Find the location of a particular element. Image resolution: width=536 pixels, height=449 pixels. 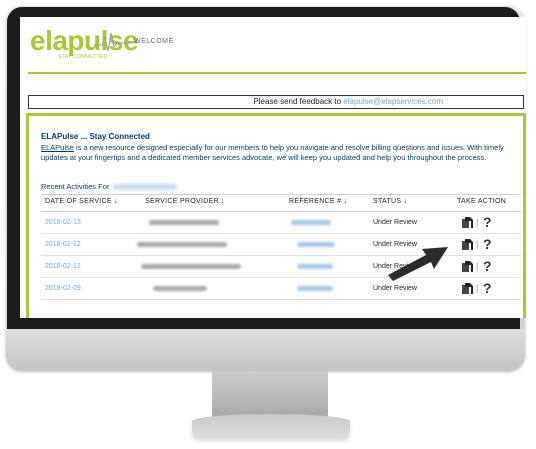

recent-activities-heading: Recent Activities For is located at coordinates (109, 186).